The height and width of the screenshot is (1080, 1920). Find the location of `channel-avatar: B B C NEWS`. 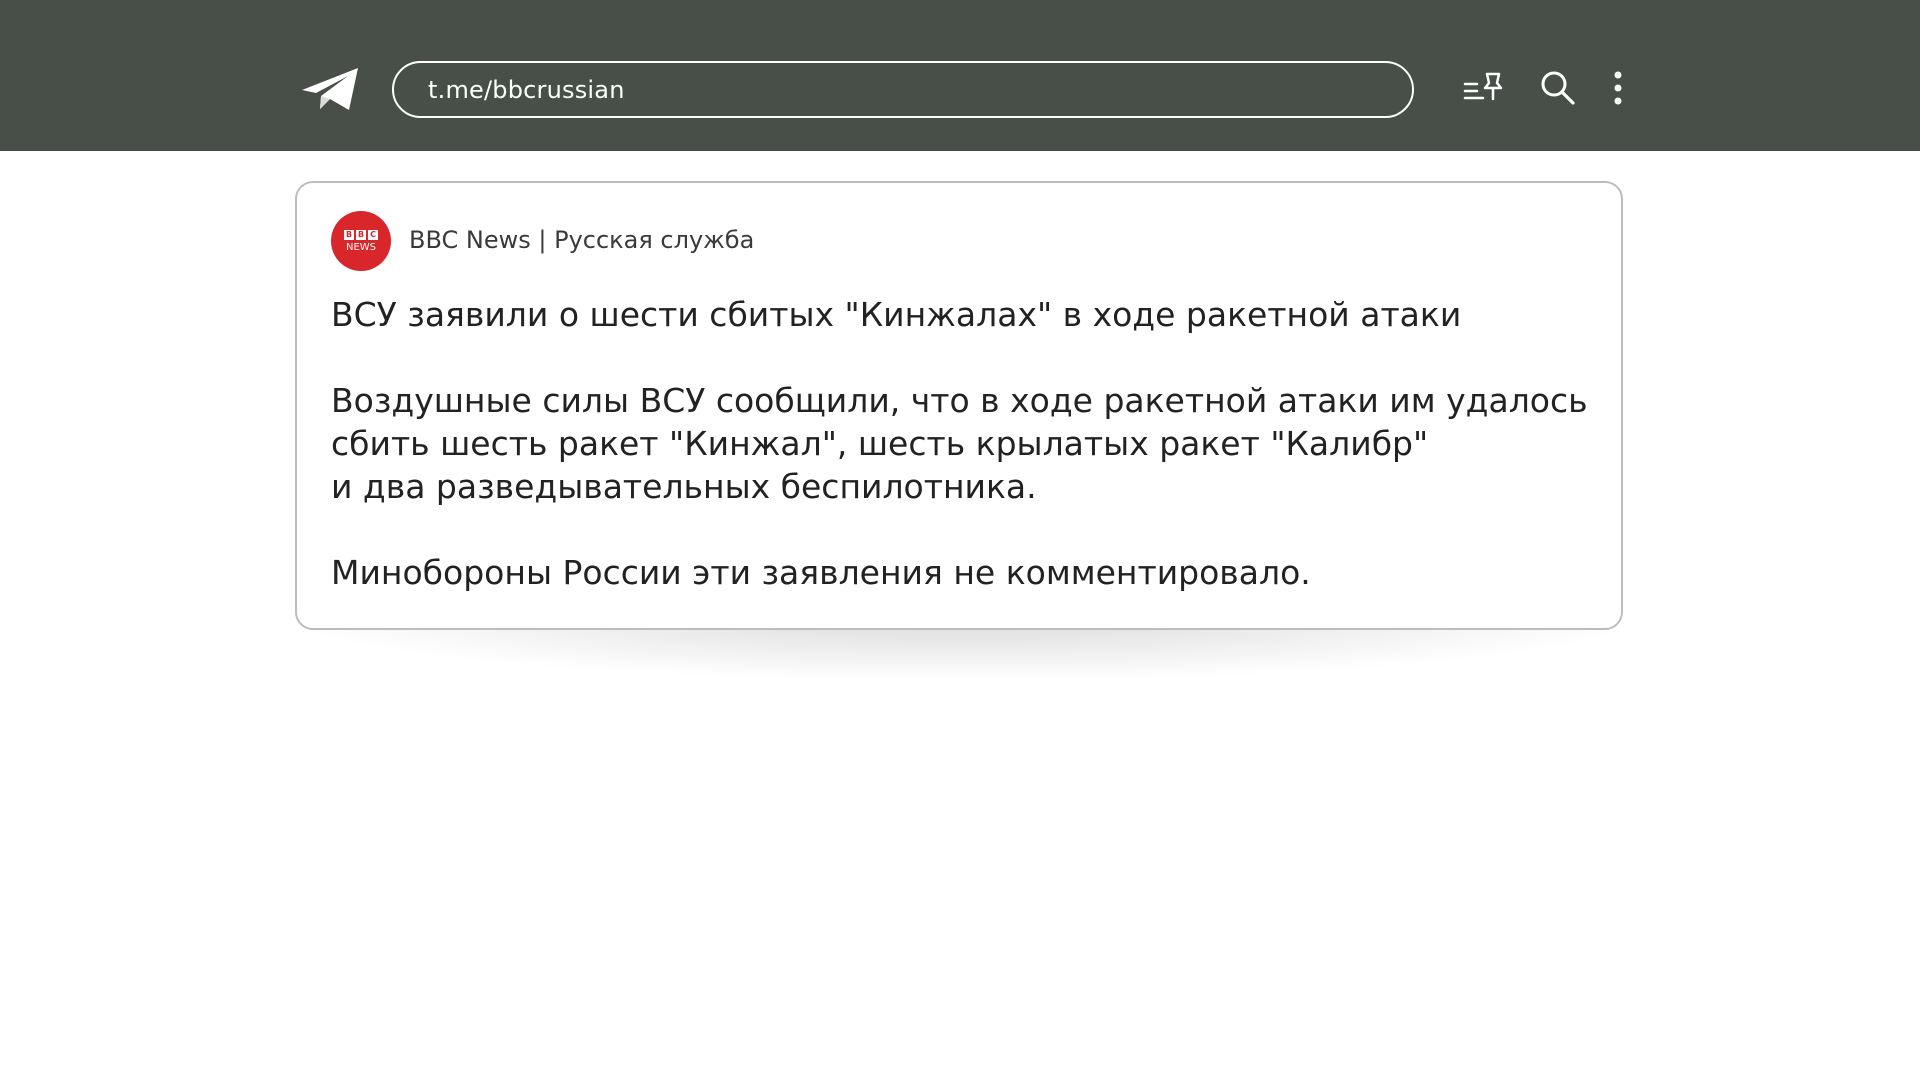

channel-avatar: B B C NEWS is located at coordinates (361, 241).